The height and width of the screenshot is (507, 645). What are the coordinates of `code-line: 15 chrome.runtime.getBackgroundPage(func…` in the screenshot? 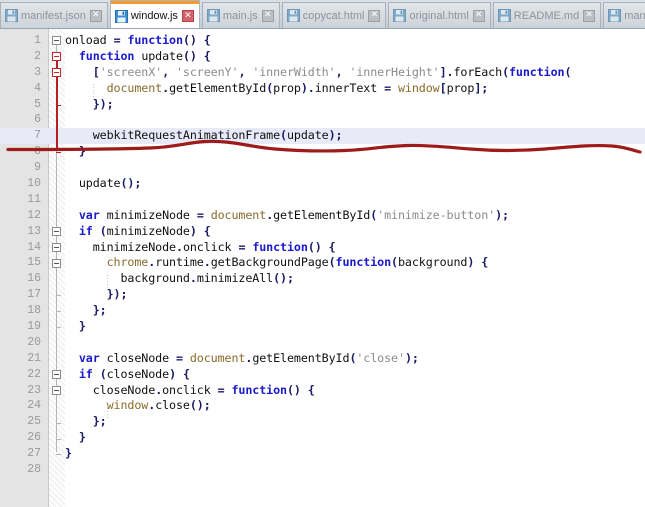 It's located at (322, 263).